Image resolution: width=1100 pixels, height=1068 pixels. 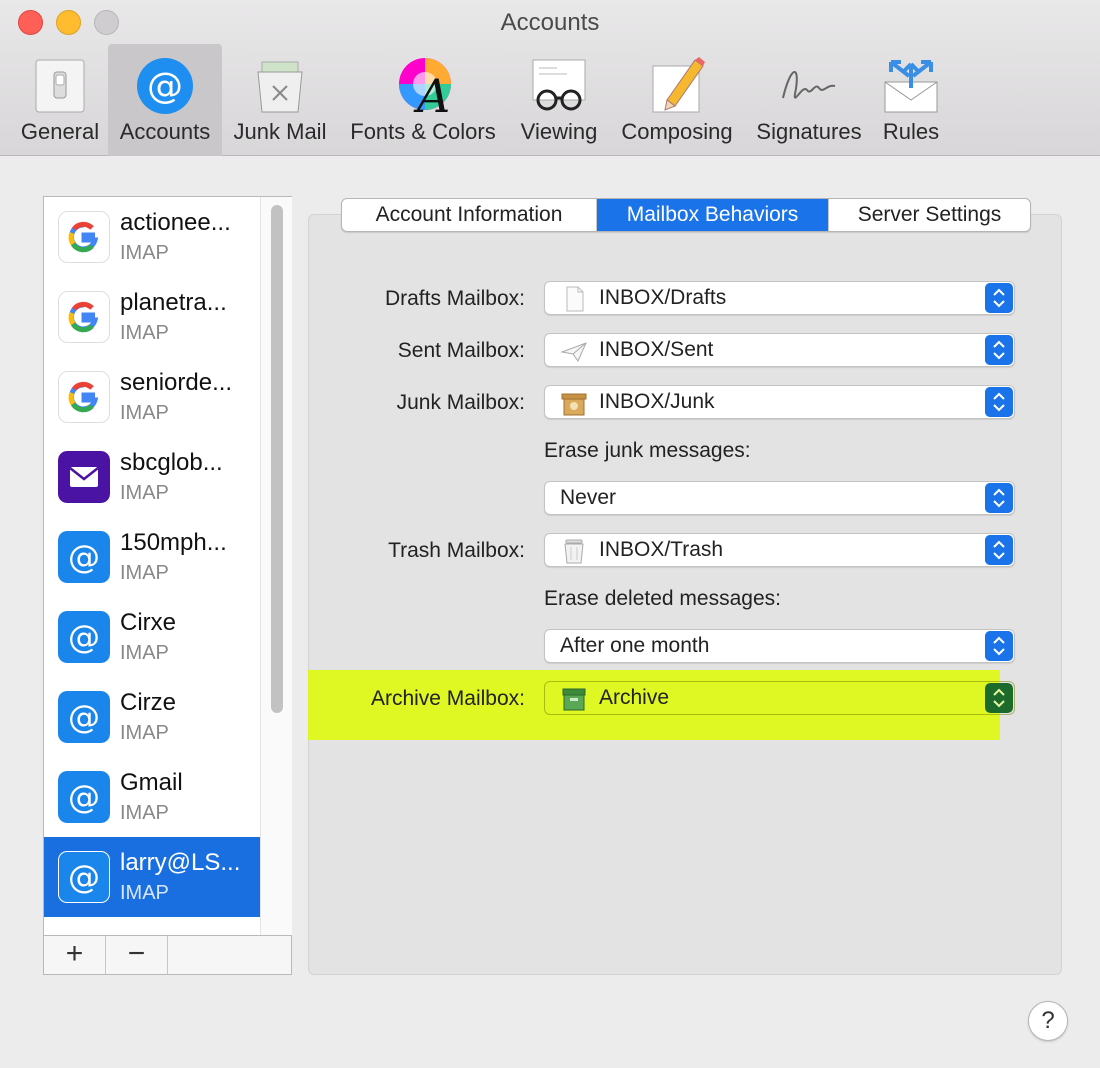 What do you see at coordinates (469, 215) in the screenshot?
I see `tab-account-information: Account Information` at bounding box center [469, 215].